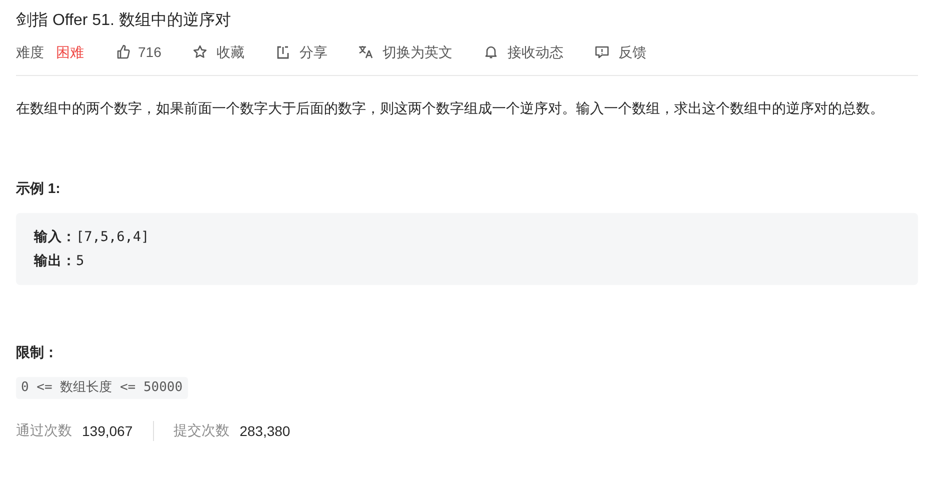 The image size is (930, 486). I want to click on limits-heading: 限制：, so click(37, 352).